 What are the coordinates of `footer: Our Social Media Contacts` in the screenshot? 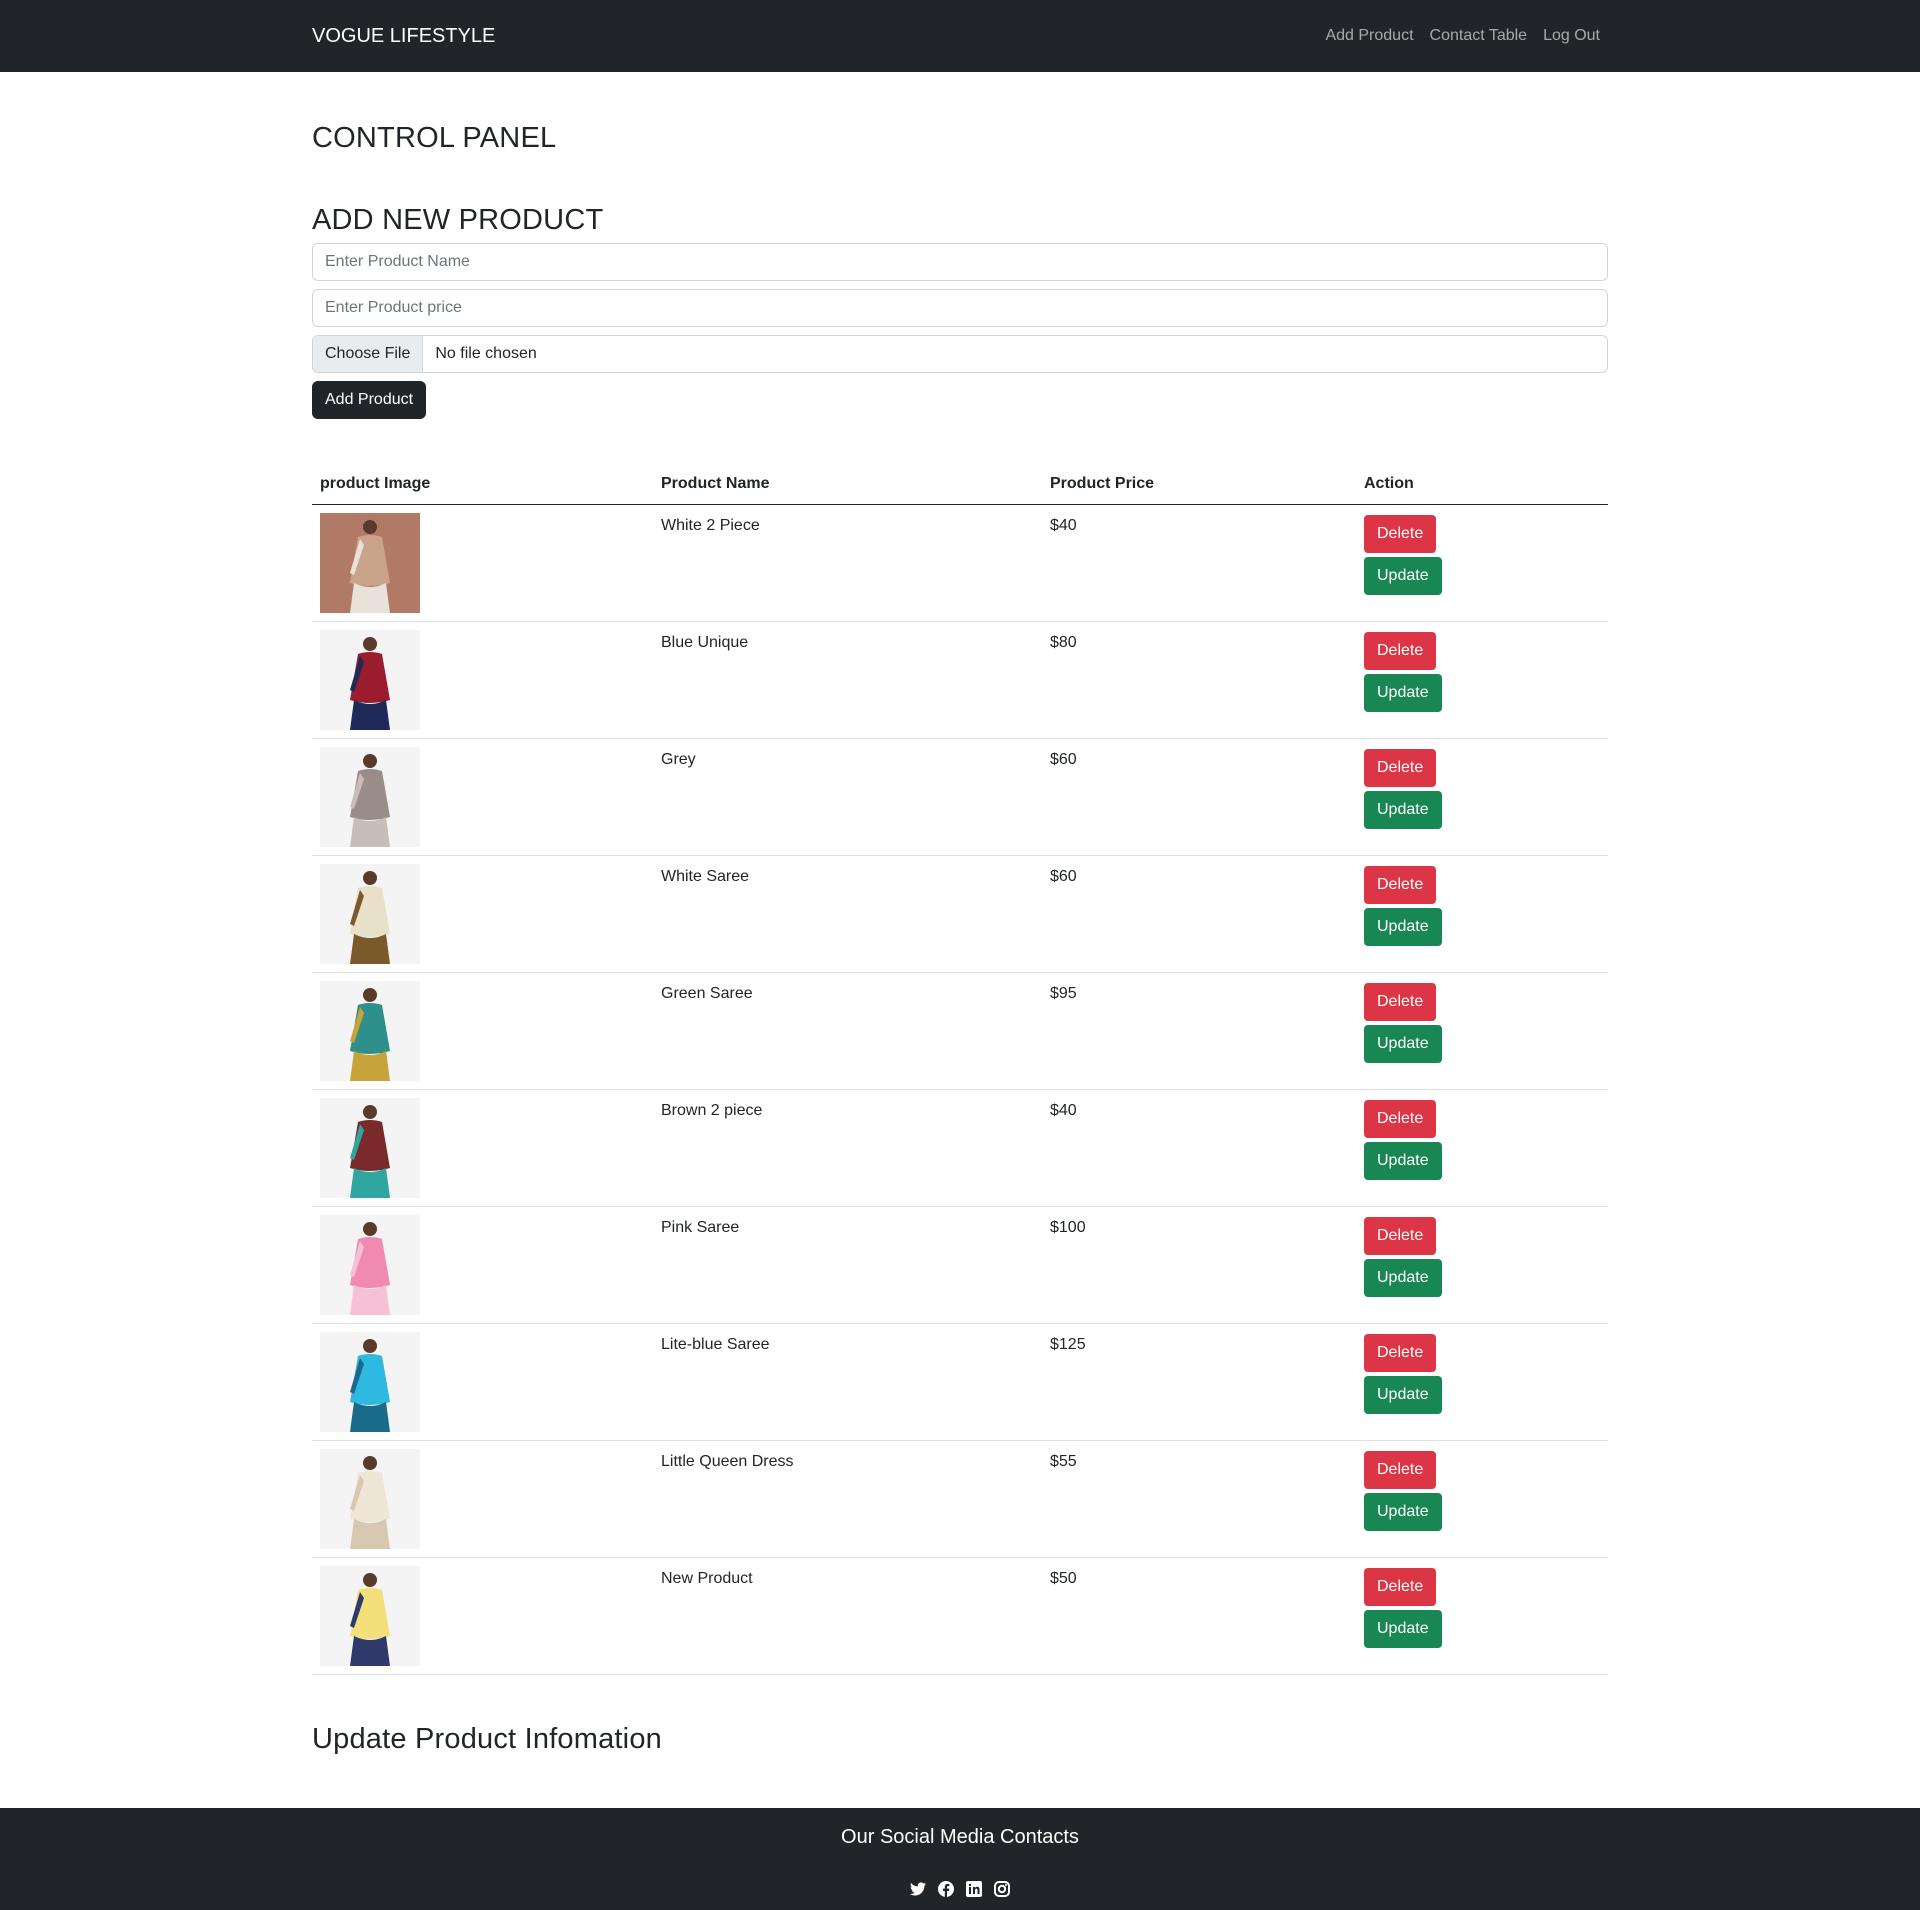 It's located at (960, 1859).